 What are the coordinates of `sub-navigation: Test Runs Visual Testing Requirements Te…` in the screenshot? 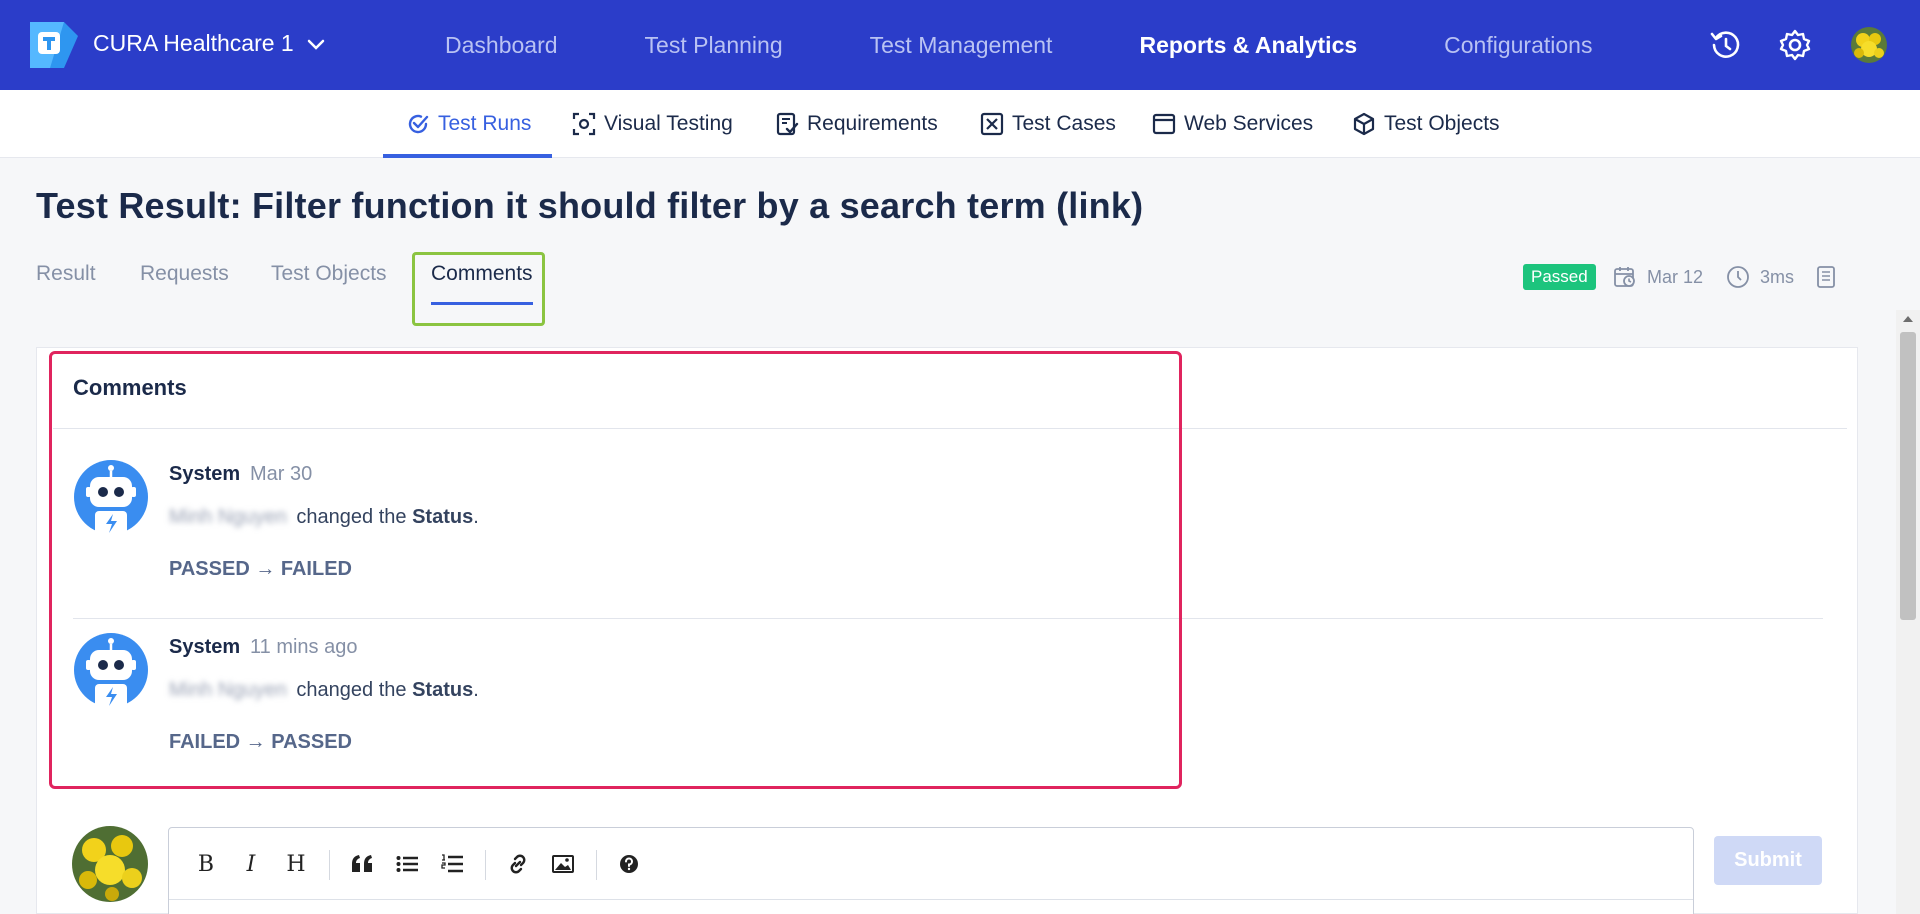 It's located at (960, 124).